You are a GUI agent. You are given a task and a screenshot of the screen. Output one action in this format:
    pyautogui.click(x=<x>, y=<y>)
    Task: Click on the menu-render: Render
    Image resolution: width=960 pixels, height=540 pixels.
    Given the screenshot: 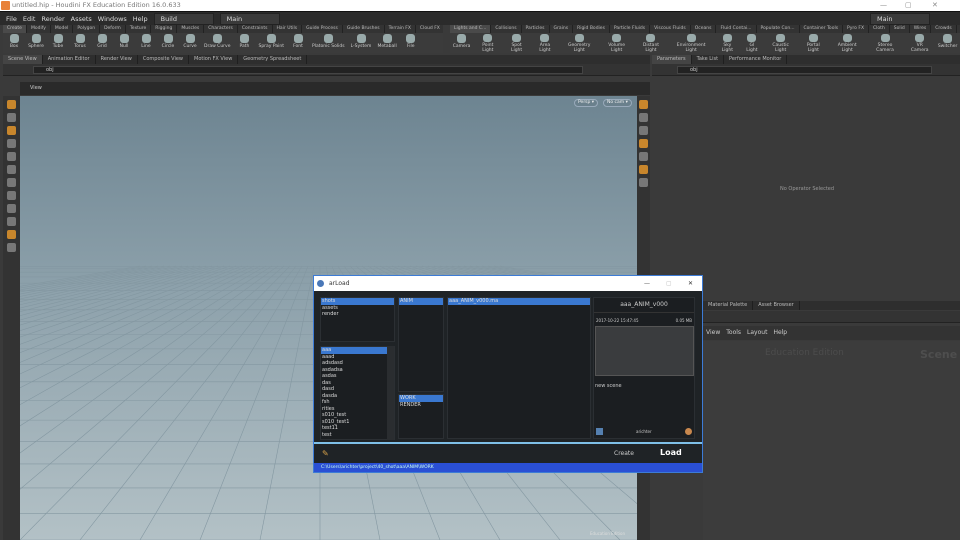 What is the action you would take?
    pyautogui.click(x=52, y=19)
    